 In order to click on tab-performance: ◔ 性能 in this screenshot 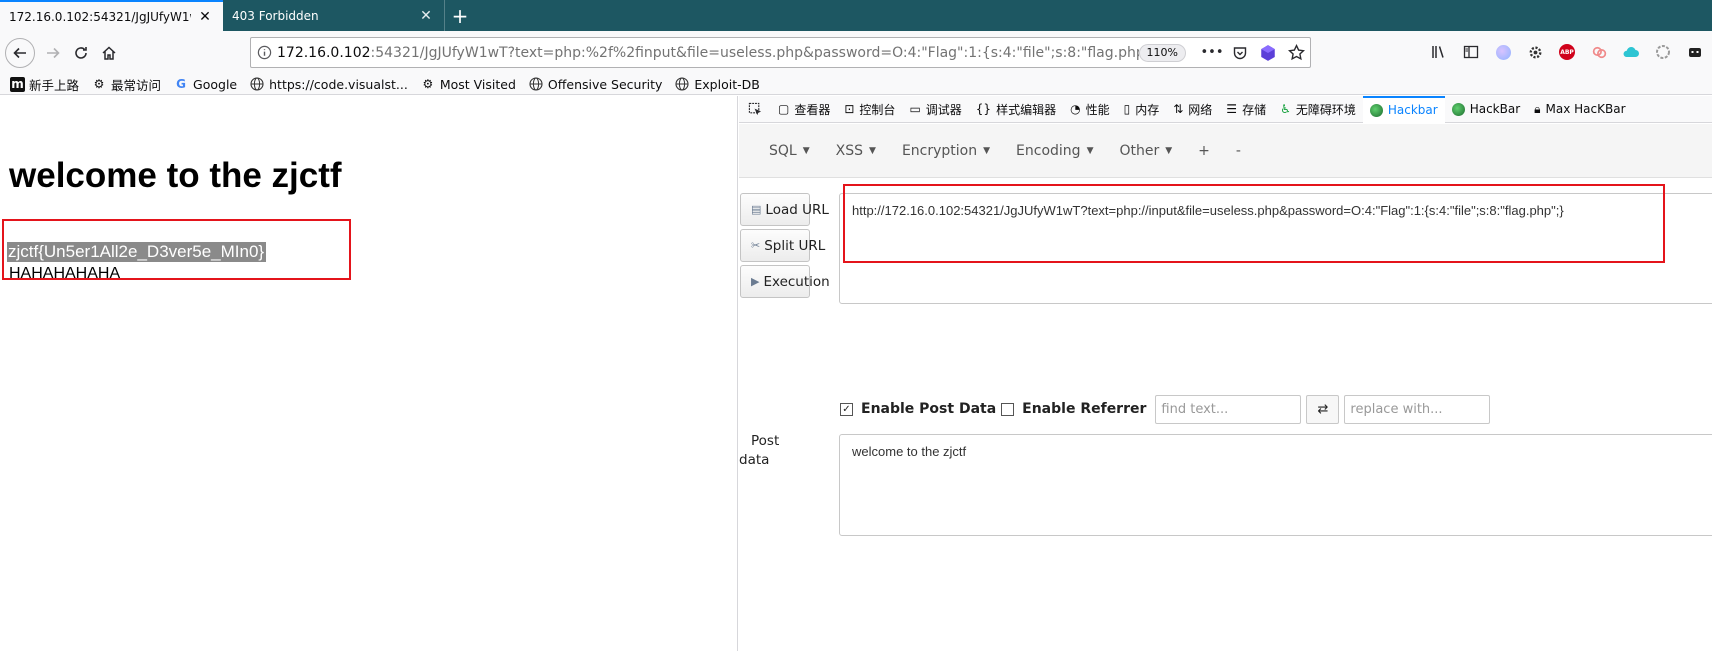, I will do `click(1090, 109)`.